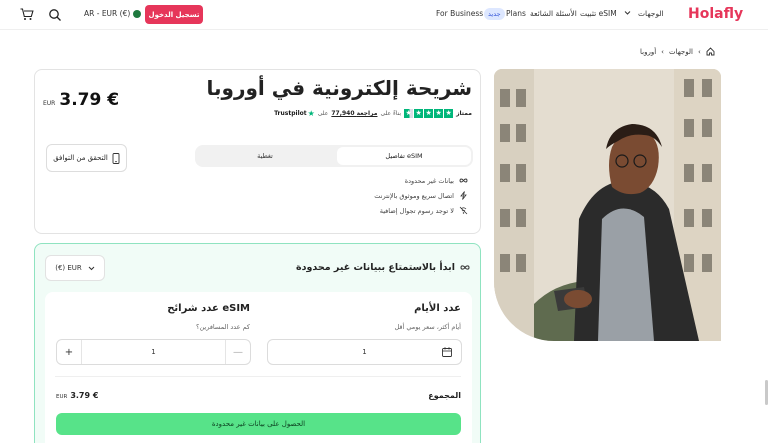  I want to click on nav-faq: الأسئلة الشائعة, so click(553, 13).